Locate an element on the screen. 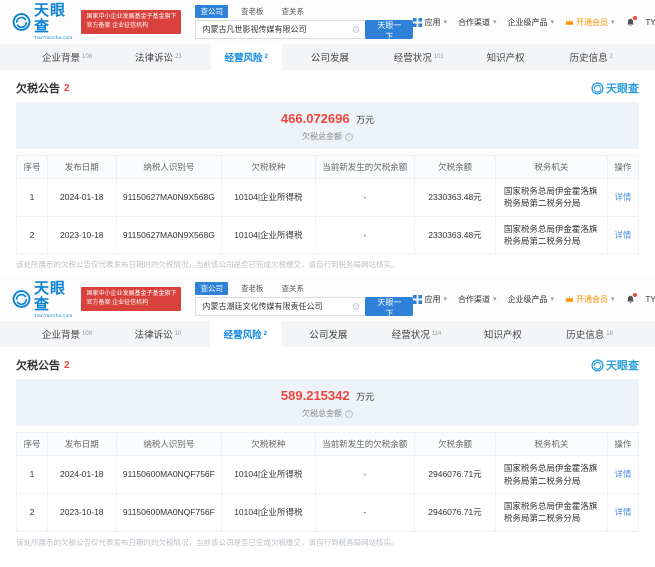 The height and width of the screenshot is (567, 655). summary-label-row: 欠税总金额 is located at coordinates (327, 413).